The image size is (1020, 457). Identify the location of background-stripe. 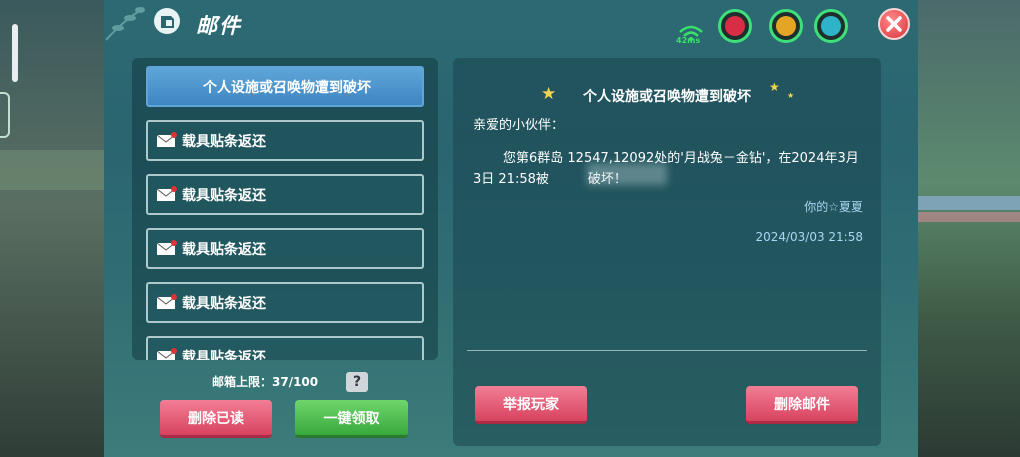
(969, 203).